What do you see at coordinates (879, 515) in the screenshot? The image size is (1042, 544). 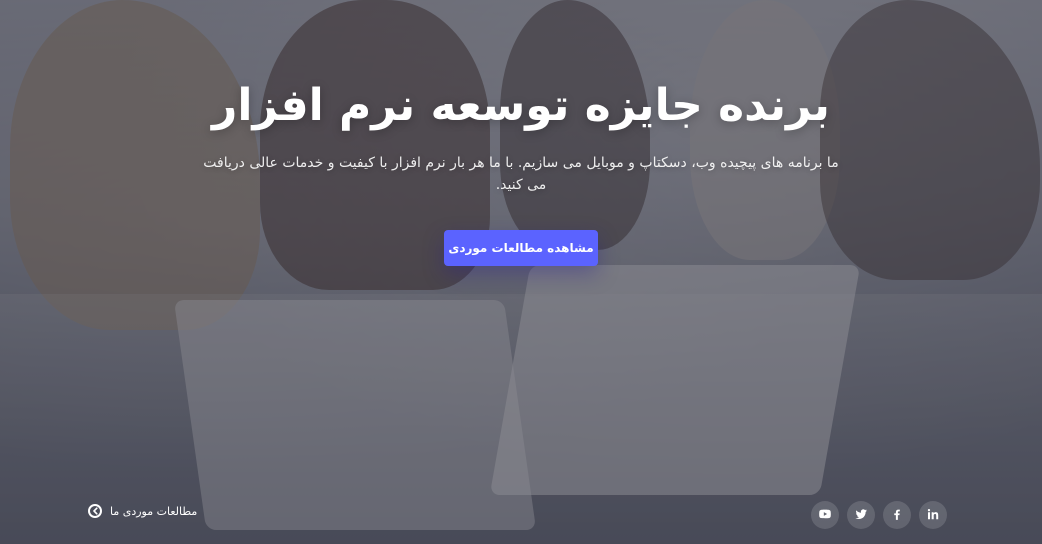 I see `social-links` at bounding box center [879, 515].